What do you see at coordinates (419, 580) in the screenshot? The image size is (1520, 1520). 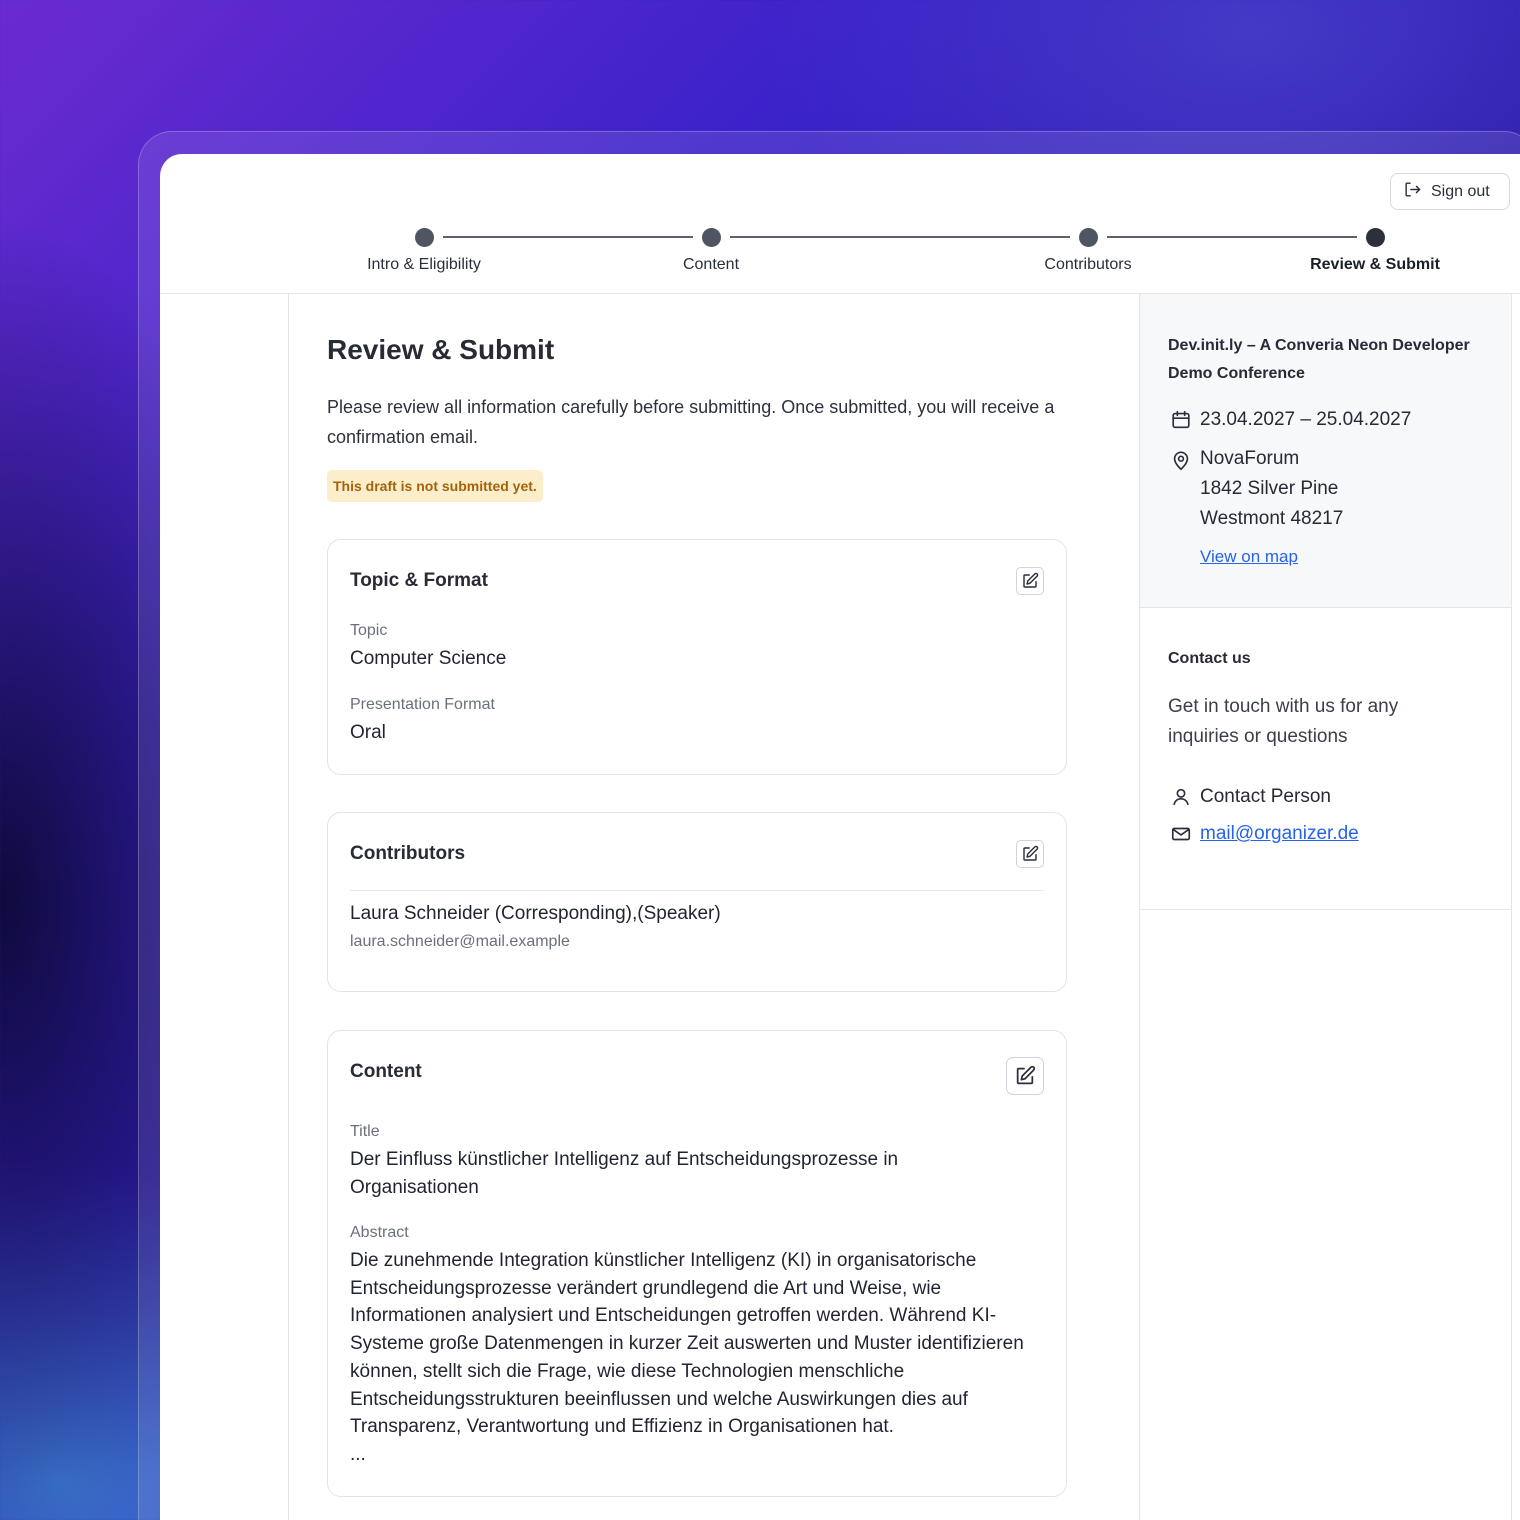 I see `card-title: Topic & Format` at bounding box center [419, 580].